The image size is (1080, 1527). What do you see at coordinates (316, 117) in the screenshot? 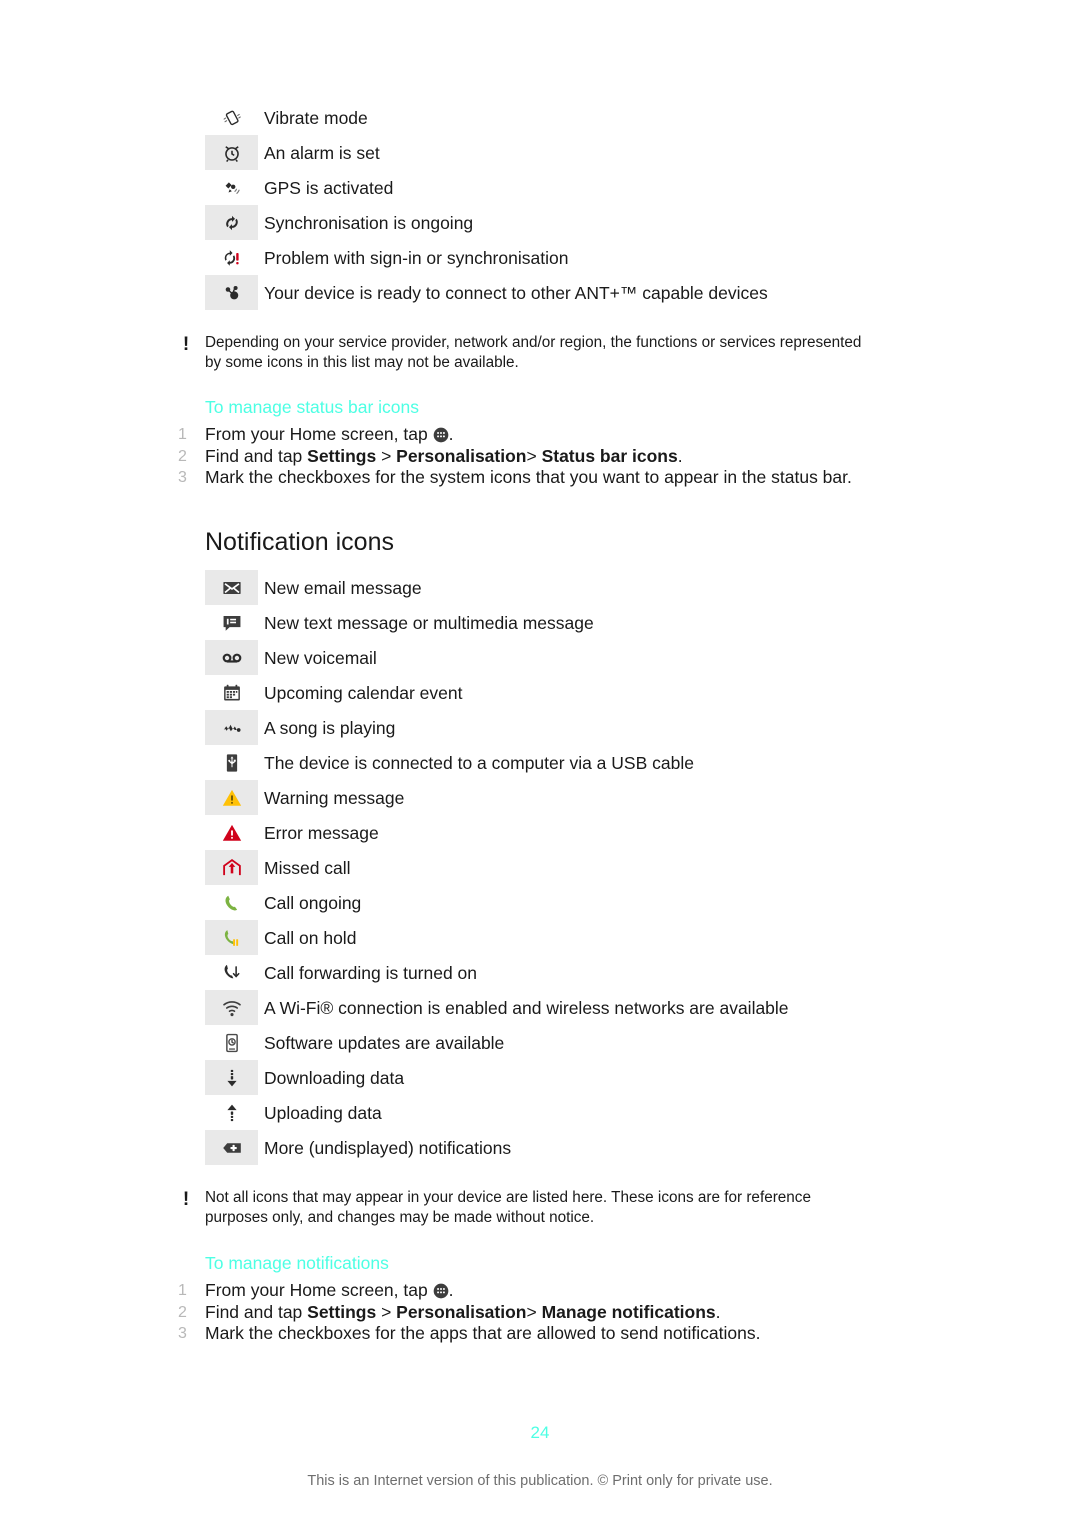
I see `icon-description: Vibrate mode` at bounding box center [316, 117].